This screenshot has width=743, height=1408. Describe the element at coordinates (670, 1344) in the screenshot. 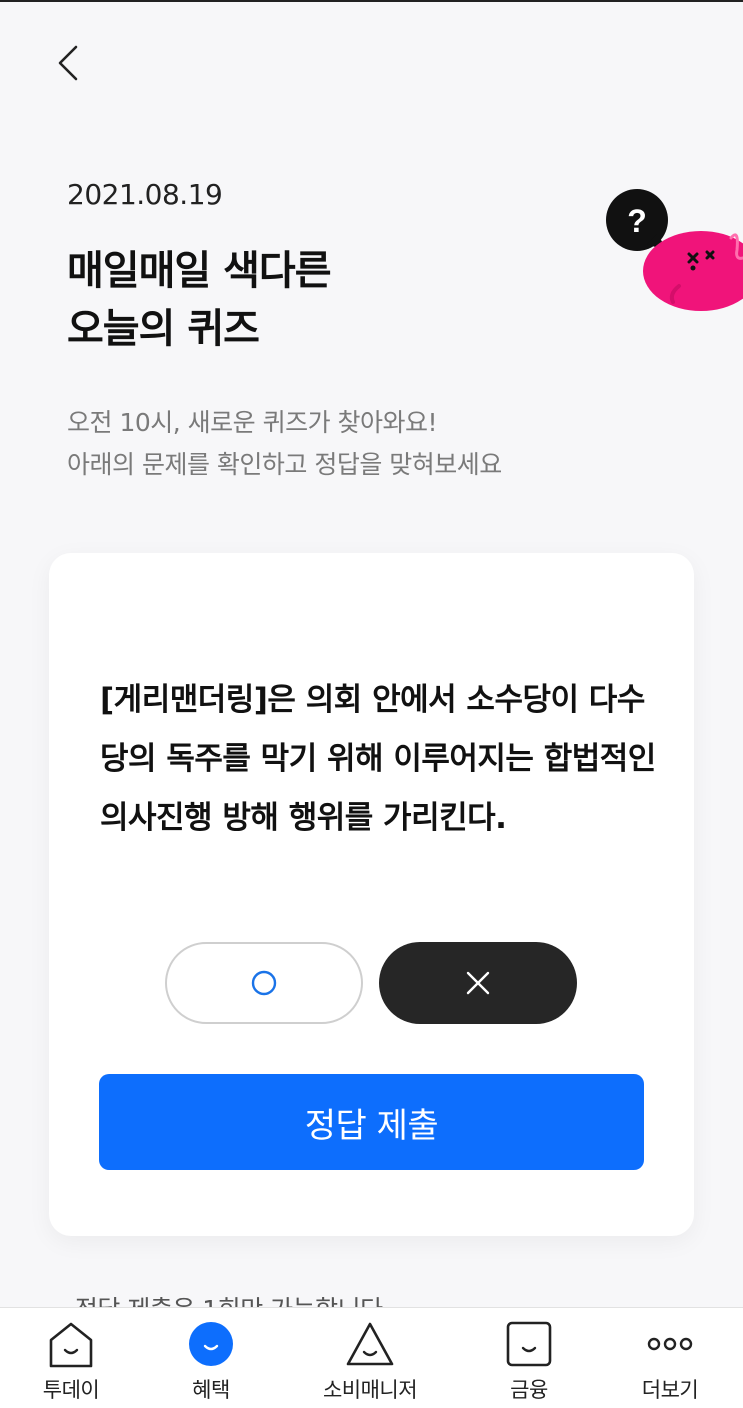

I see `dots-more-icon` at that location.